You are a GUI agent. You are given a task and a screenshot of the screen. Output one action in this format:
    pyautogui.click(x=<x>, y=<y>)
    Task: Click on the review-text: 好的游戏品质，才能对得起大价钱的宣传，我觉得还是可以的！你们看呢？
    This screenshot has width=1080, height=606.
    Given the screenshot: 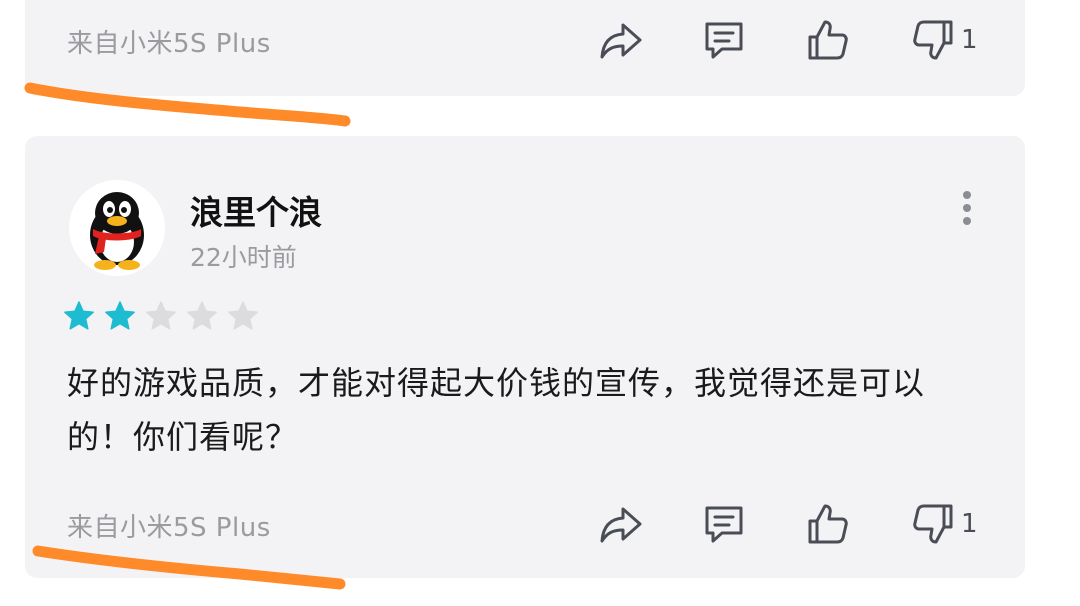 What is the action you would take?
    pyautogui.click(x=496, y=410)
    